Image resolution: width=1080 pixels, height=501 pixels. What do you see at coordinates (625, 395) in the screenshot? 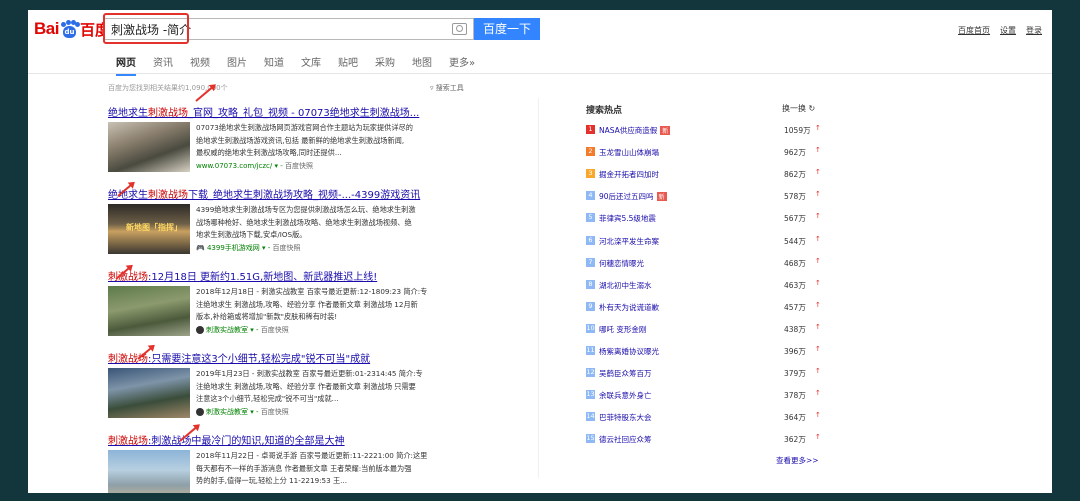
I see `hot-item-link: 余联兵意外身亡` at bounding box center [625, 395].